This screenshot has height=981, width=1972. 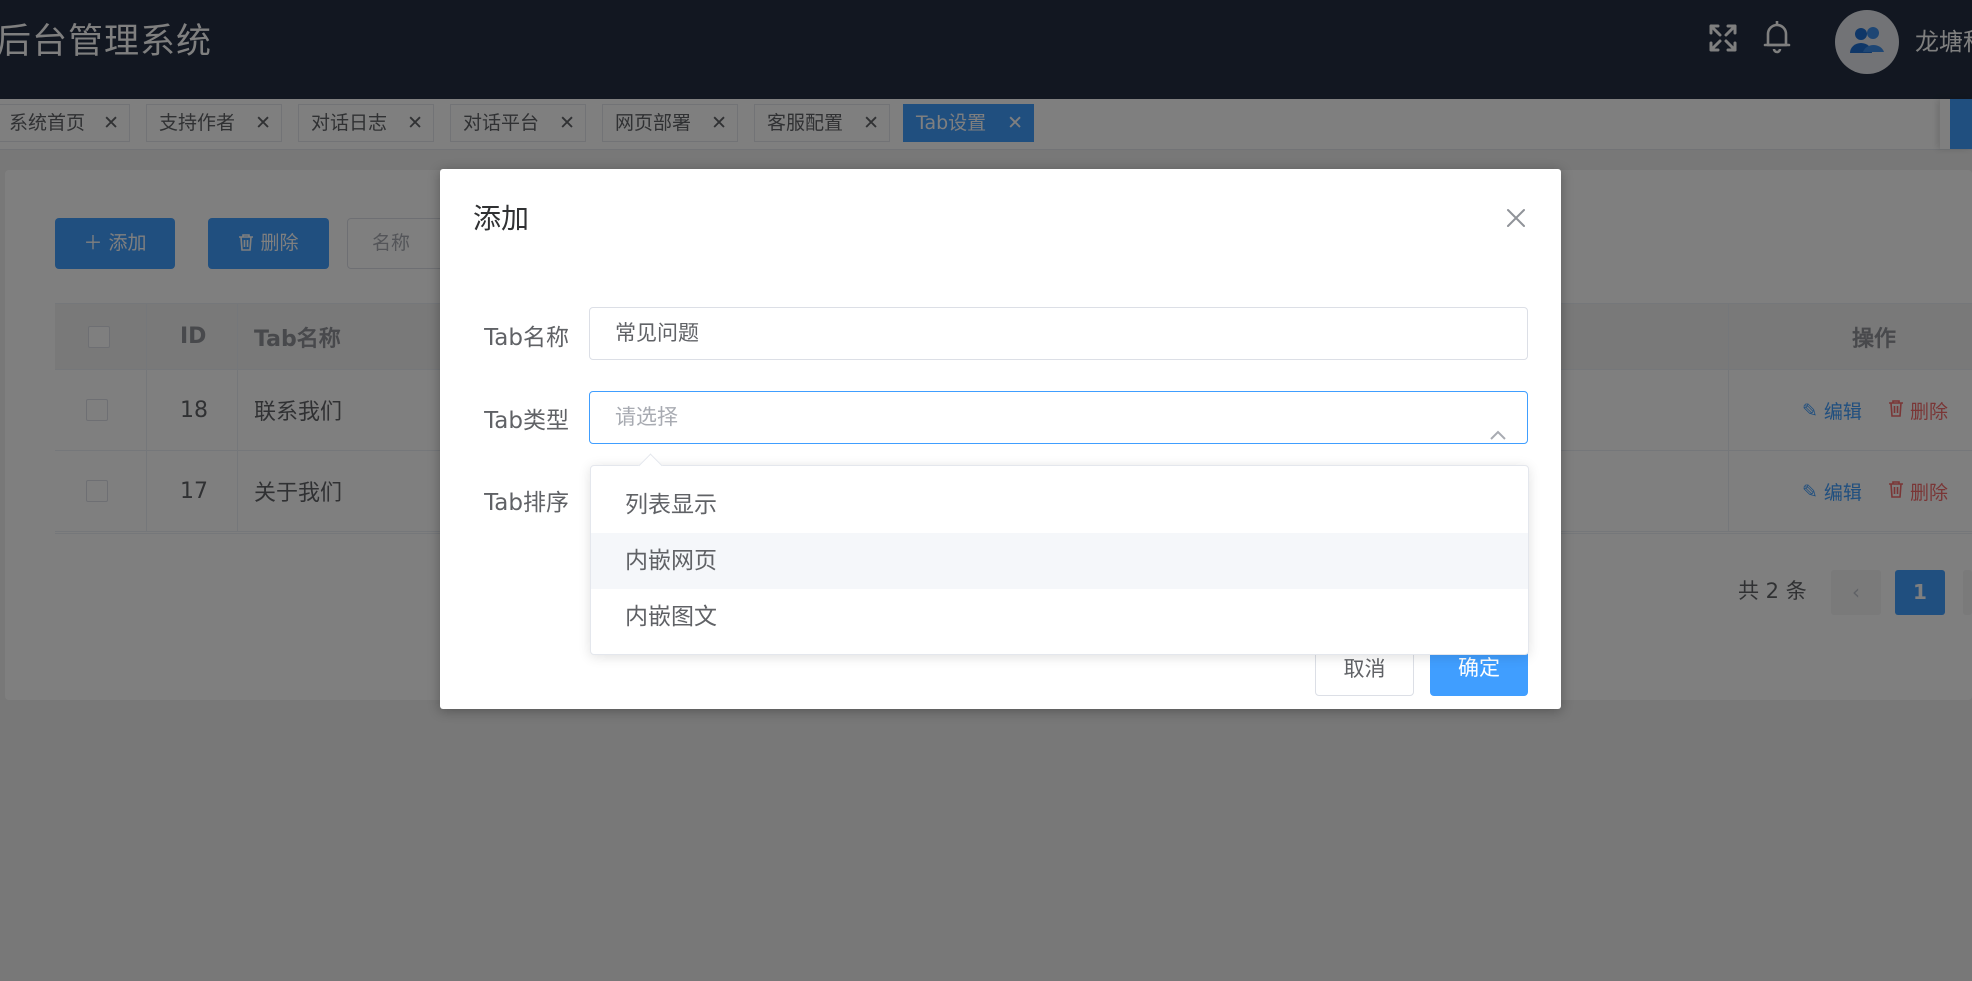 I want to click on close-icon, so click(x=1516, y=218).